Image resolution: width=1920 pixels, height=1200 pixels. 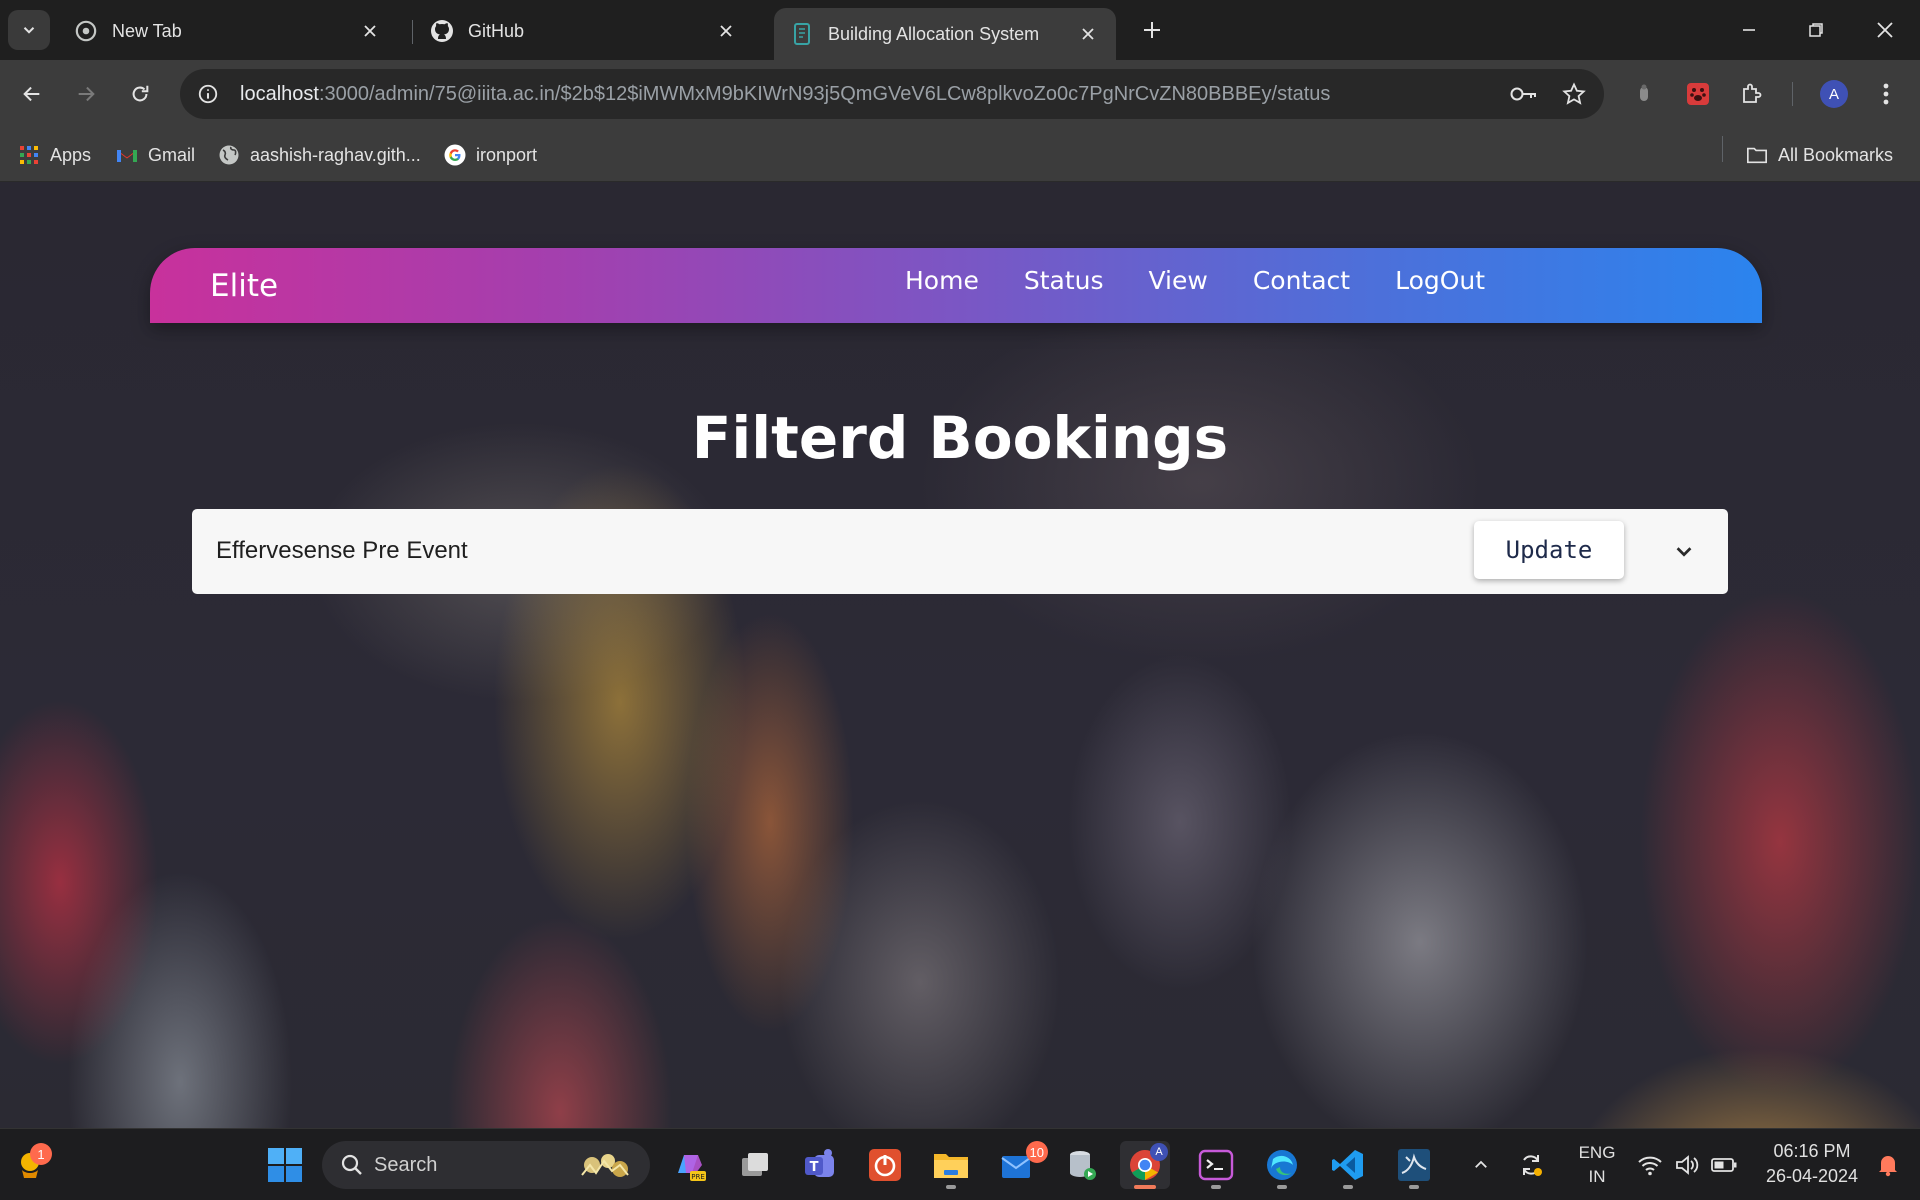 What do you see at coordinates (229, 155) in the screenshot?
I see `globe-icon` at bounding box center [229, 155].